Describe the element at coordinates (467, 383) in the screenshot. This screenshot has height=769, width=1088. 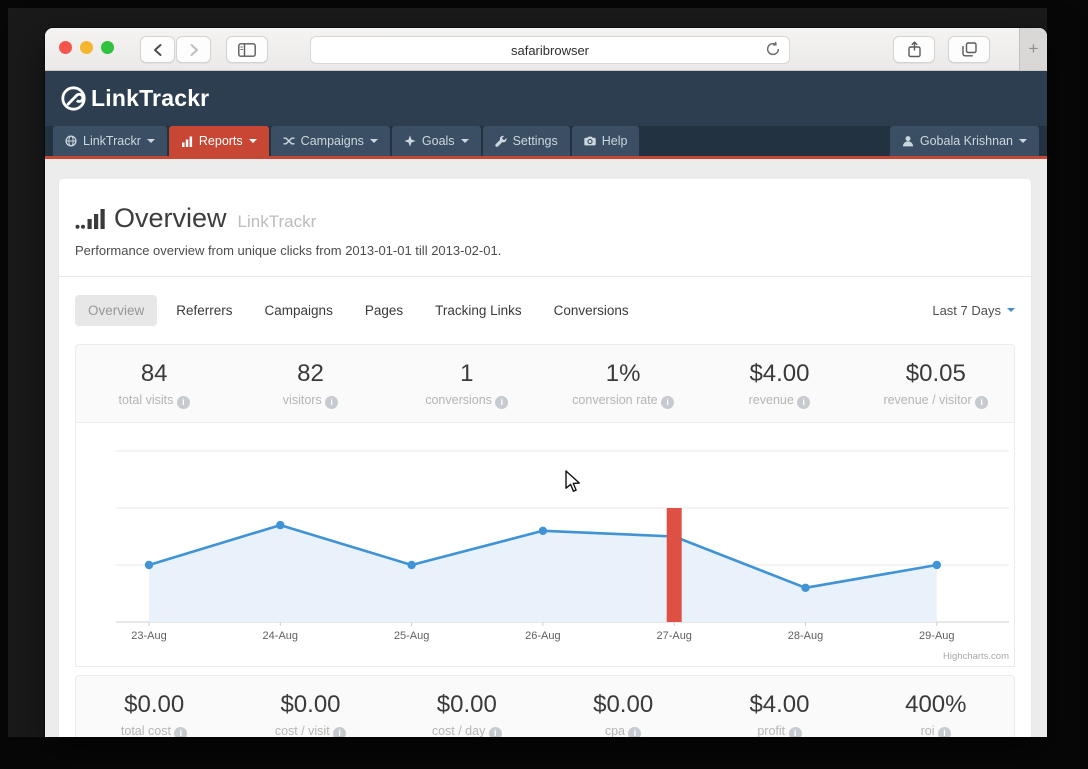
I see `stat-conversions: 1 conversions i` at that location.